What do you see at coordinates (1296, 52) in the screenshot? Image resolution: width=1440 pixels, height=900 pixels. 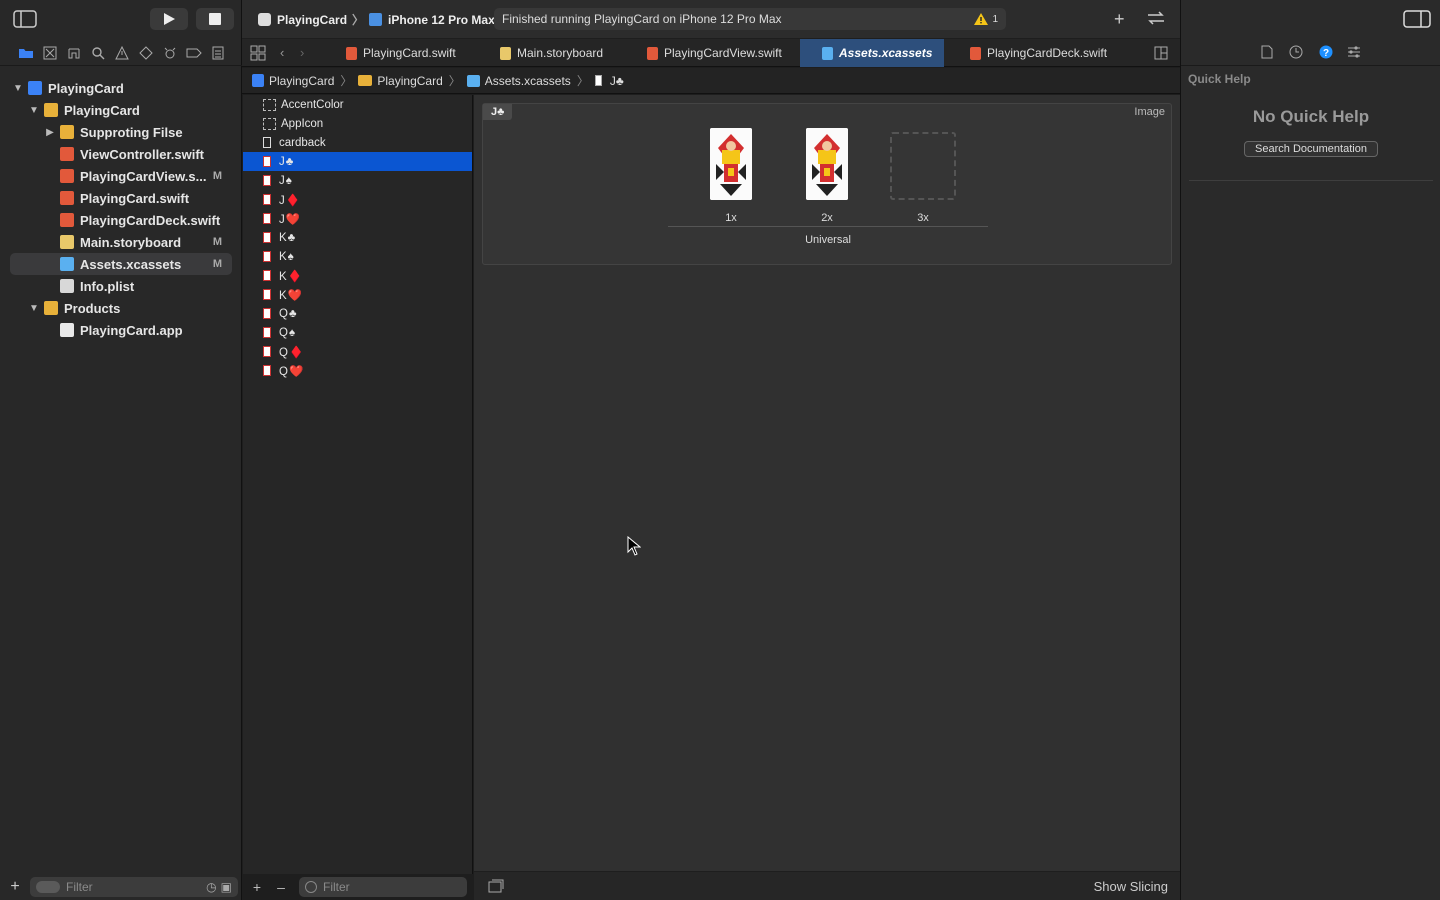 I see `history-inspector-icon` at bounding box center [1296, 52].